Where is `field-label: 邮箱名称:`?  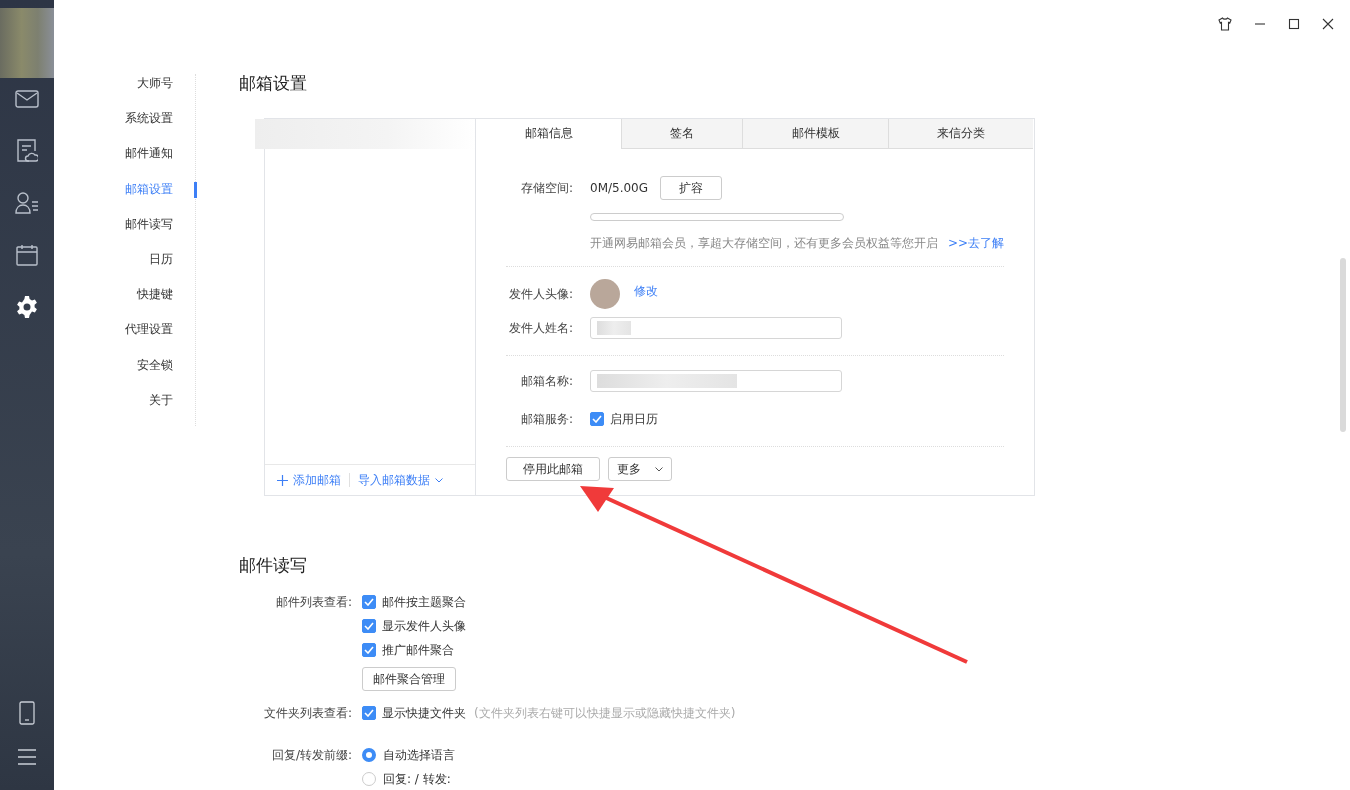 field-label: 邮箱名称: is located at coordinates (546, 381).